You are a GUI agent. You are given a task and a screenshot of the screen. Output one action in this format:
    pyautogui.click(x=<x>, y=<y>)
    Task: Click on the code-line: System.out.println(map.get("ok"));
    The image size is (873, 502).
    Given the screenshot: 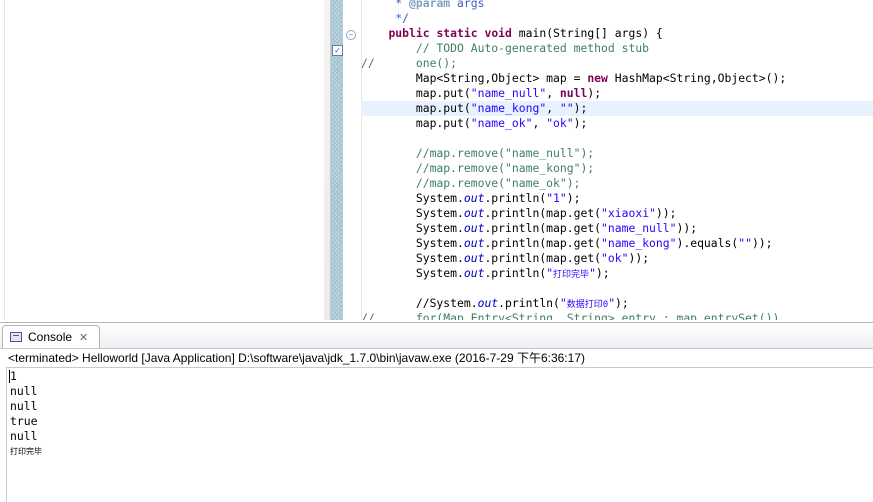 What is the action you would take?
    pyautogui.click(x=617, y=258)
    